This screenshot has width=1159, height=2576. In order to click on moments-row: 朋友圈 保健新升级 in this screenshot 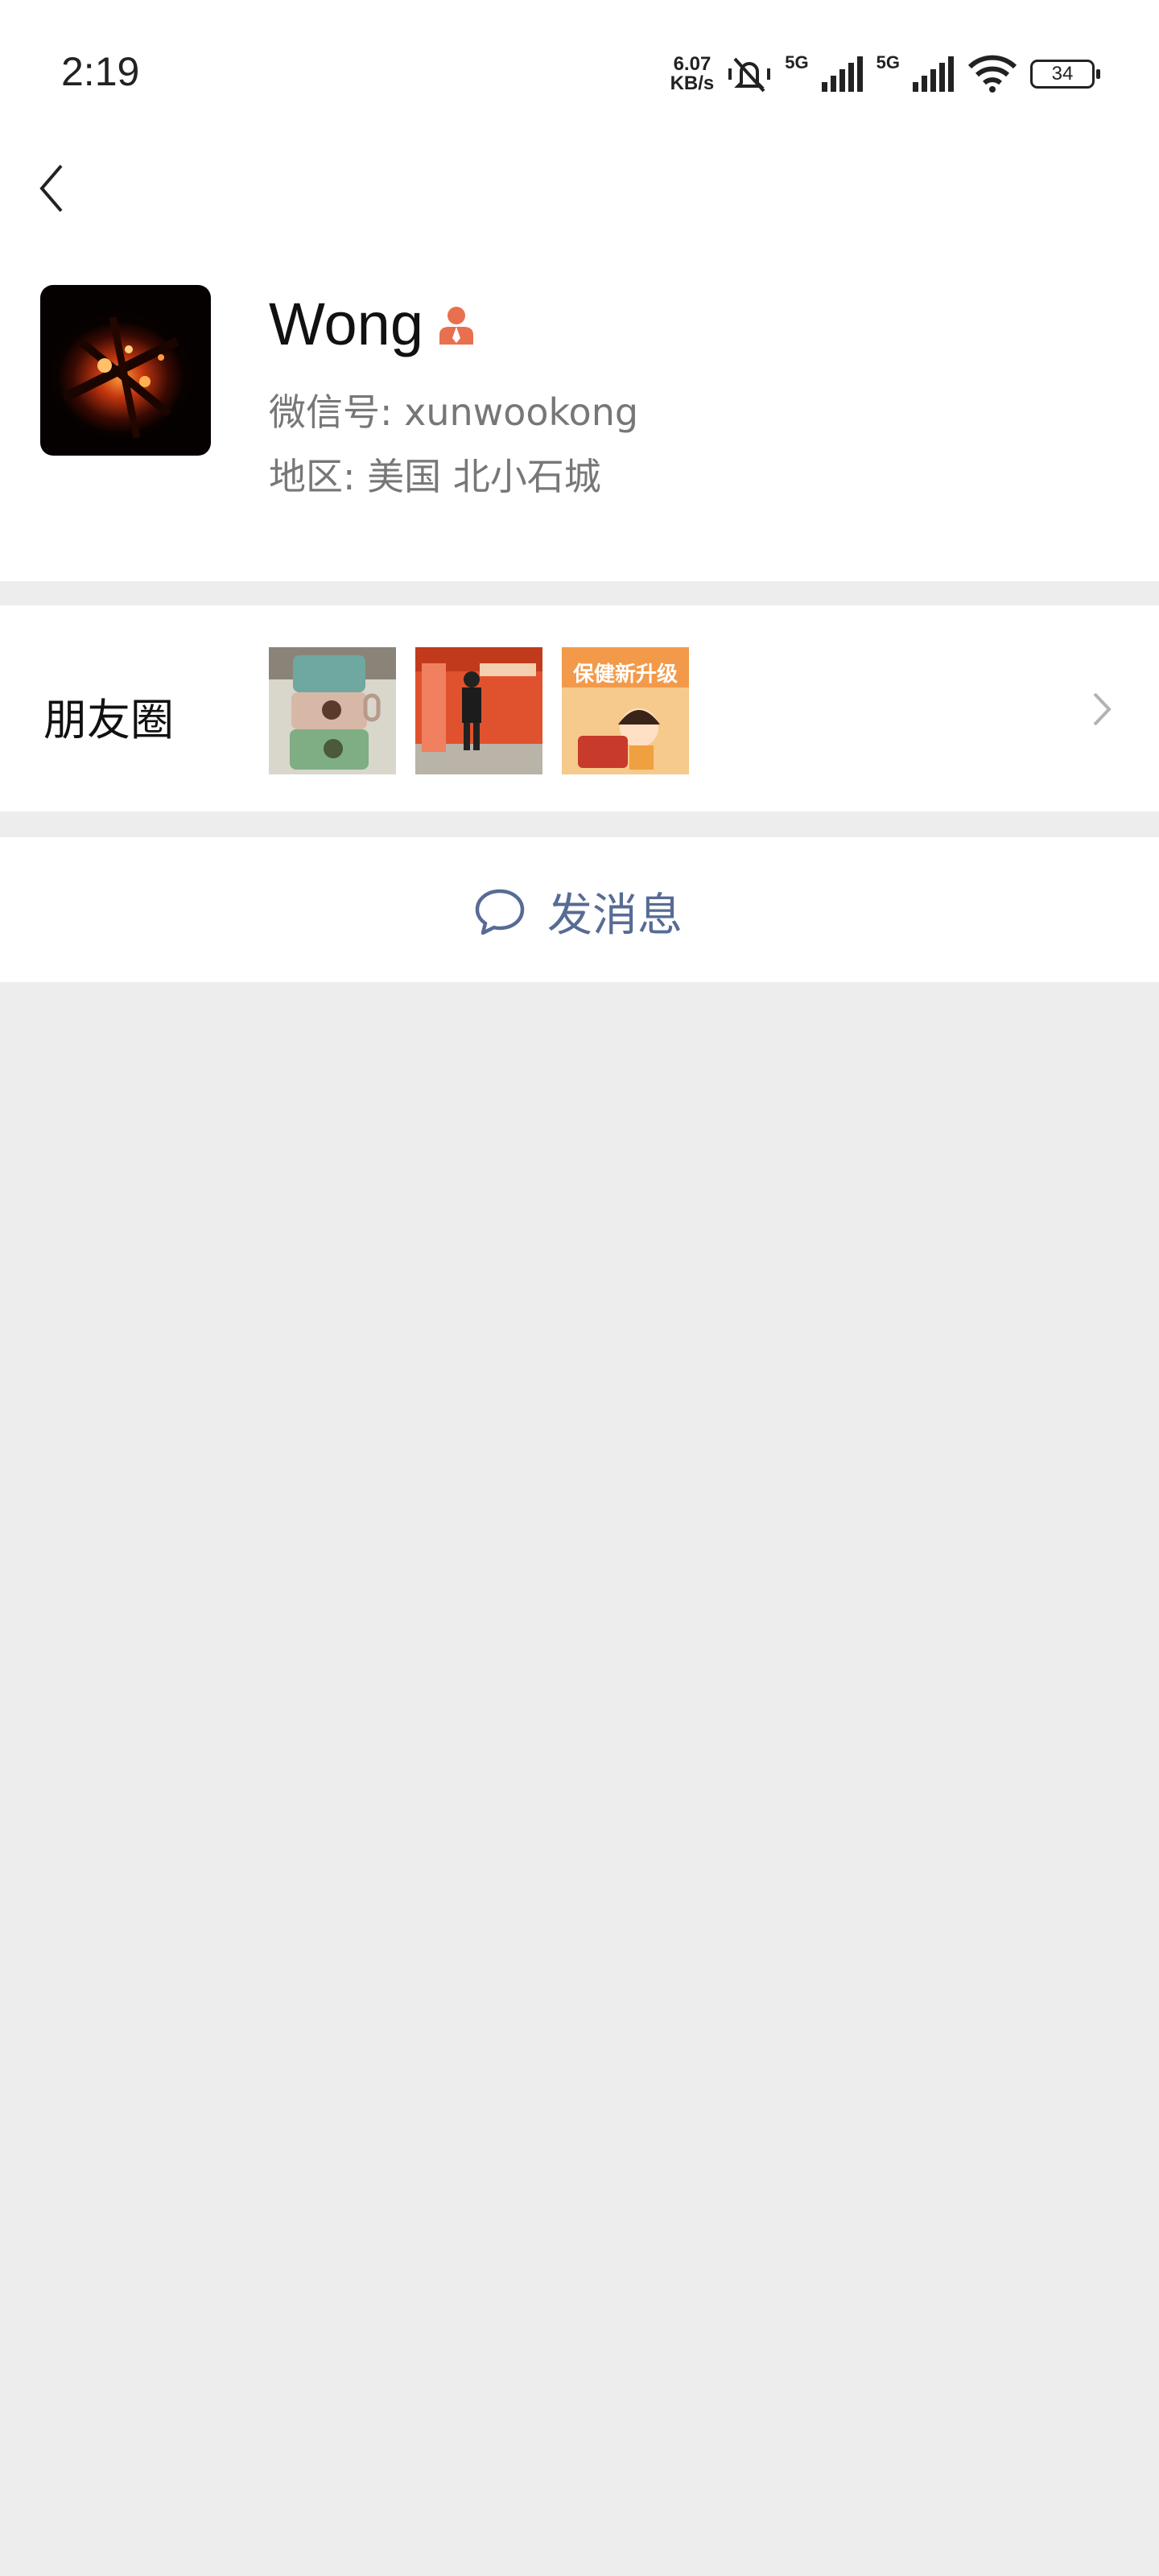, I will do `click(579, 708)`.